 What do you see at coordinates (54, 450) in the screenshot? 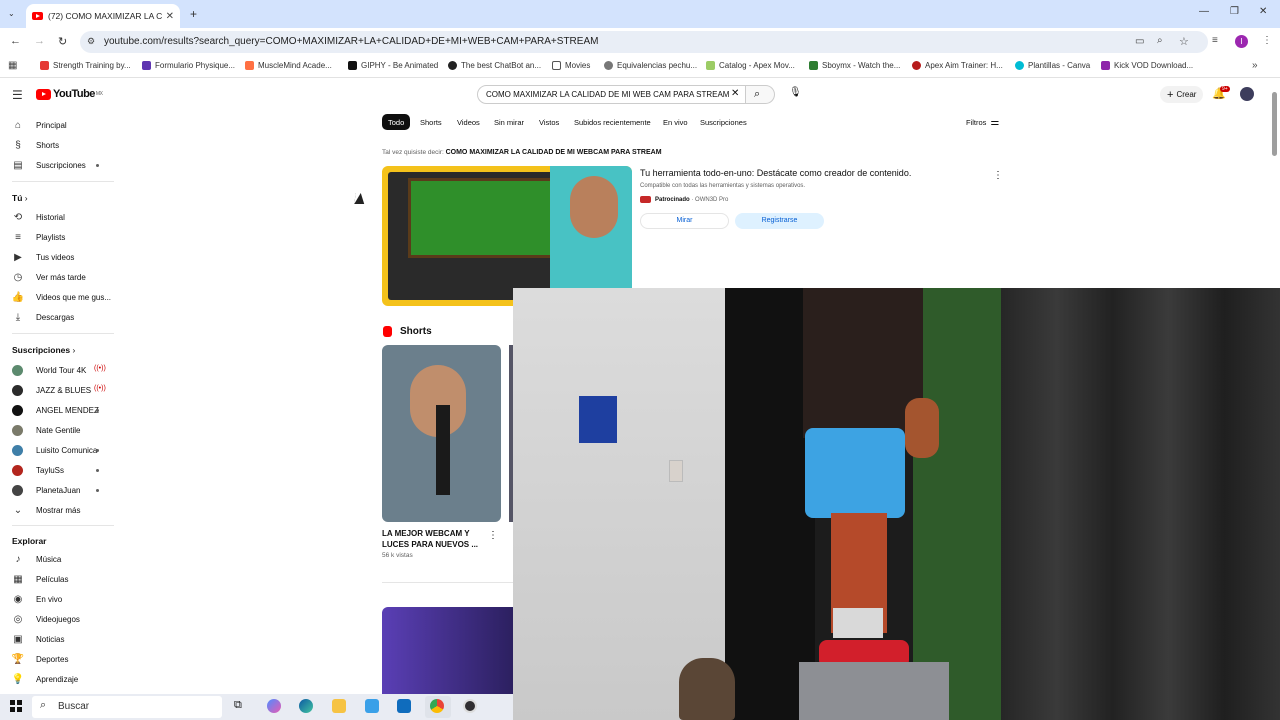
I see `subscription-channel: Luisito Comunica` at bounding box center [54, 450].